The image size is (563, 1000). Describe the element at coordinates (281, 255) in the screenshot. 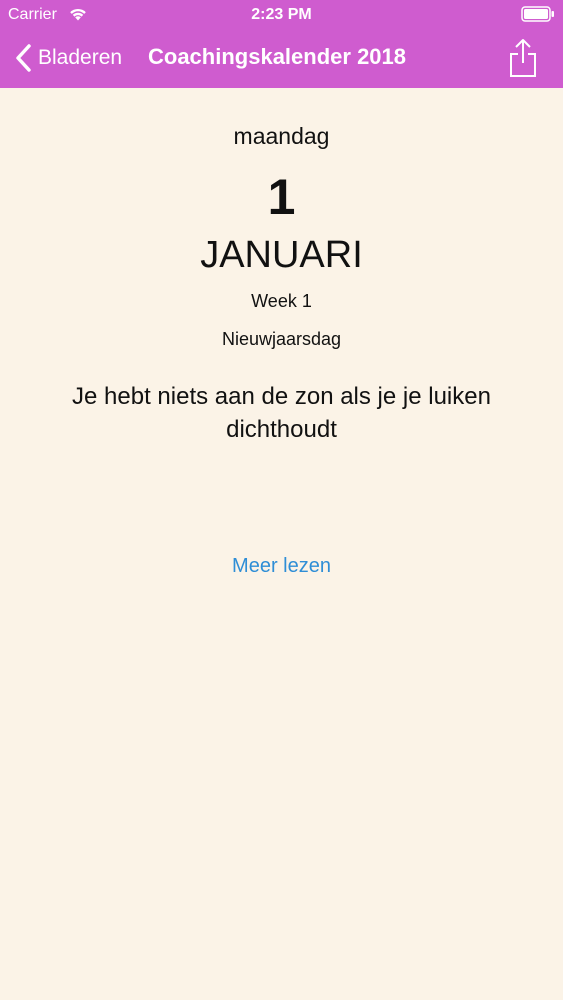

I see `month-label: JANUARI` at that location.